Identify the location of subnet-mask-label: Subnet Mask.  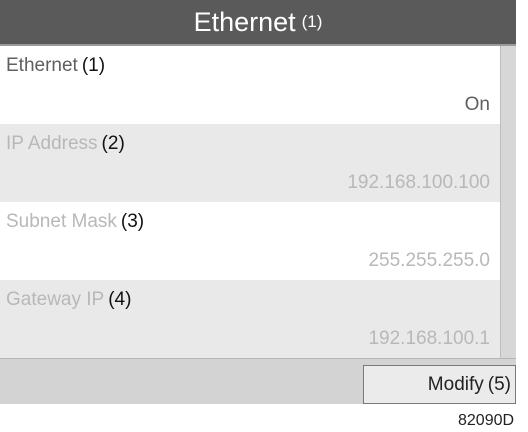
(61, 221).